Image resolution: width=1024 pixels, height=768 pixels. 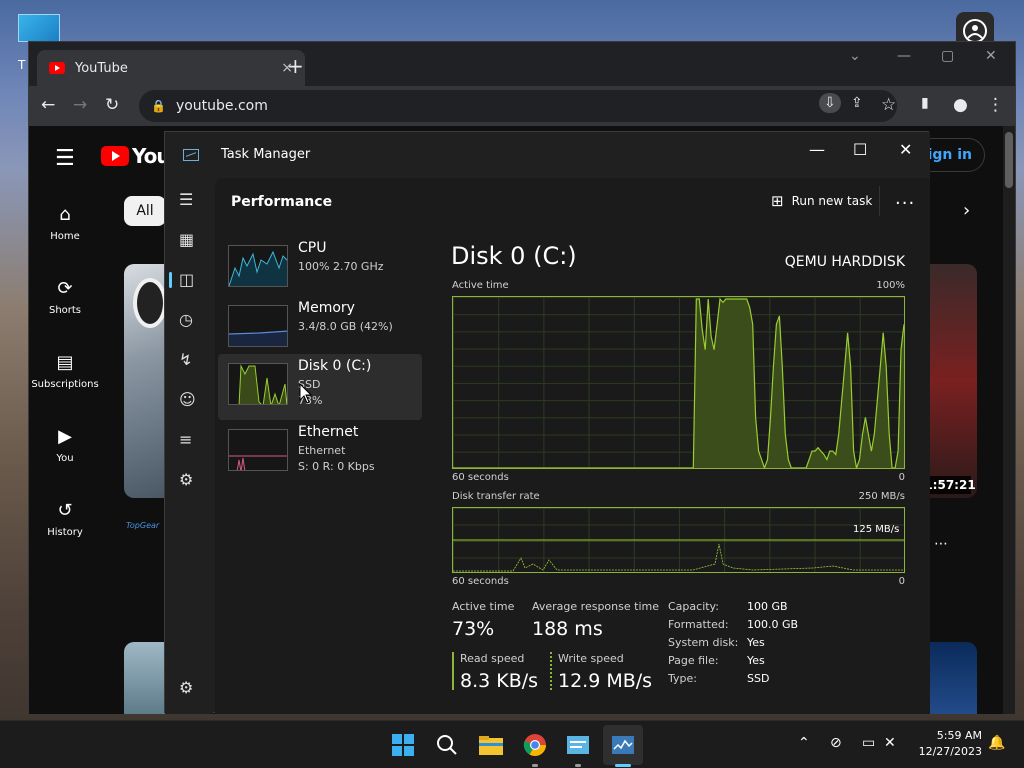 I want to click on task-manager-titlebar: Task Manager — ☐ ✕, so click(x=547, y=155).